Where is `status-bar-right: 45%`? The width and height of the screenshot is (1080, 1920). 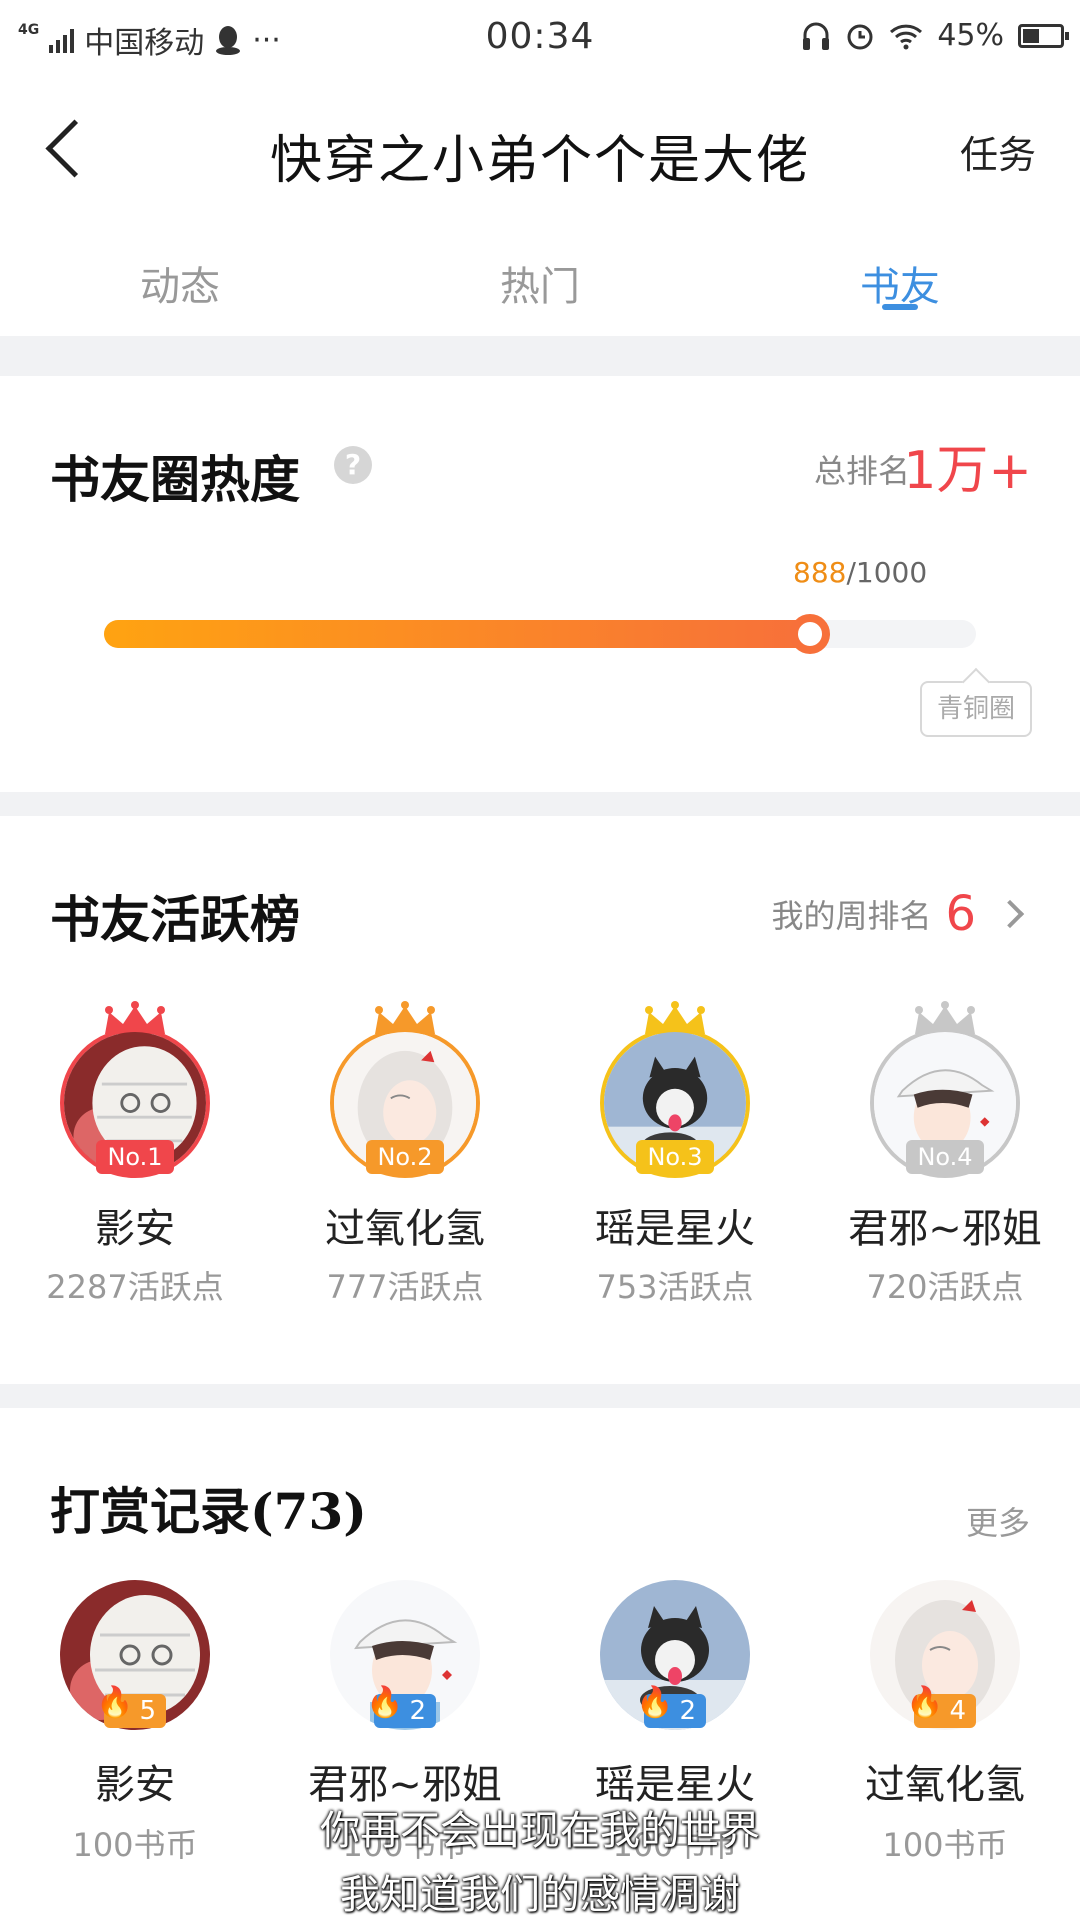
status-bar-right: 45% is located at coordinates (935, 35).